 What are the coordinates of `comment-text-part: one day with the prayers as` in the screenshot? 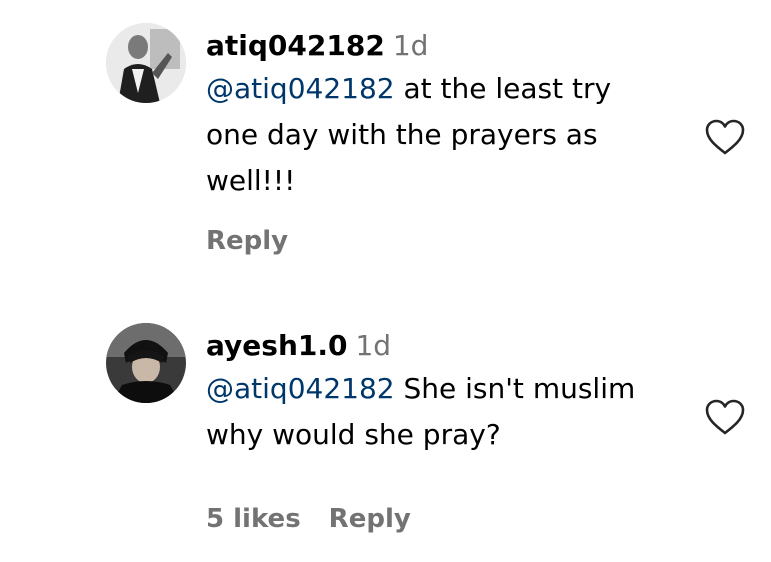 It's located at (402, 134).